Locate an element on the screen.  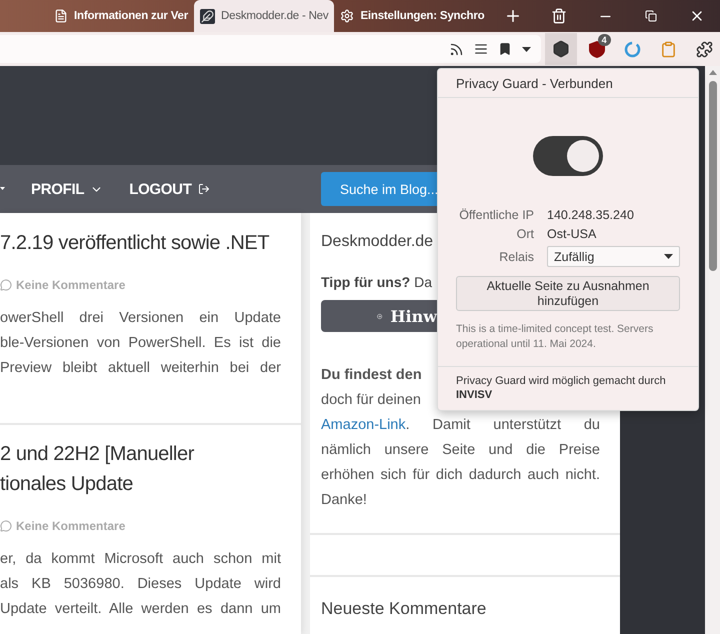
info-label: Öffentliche IP is located at coordinates (496, 215).